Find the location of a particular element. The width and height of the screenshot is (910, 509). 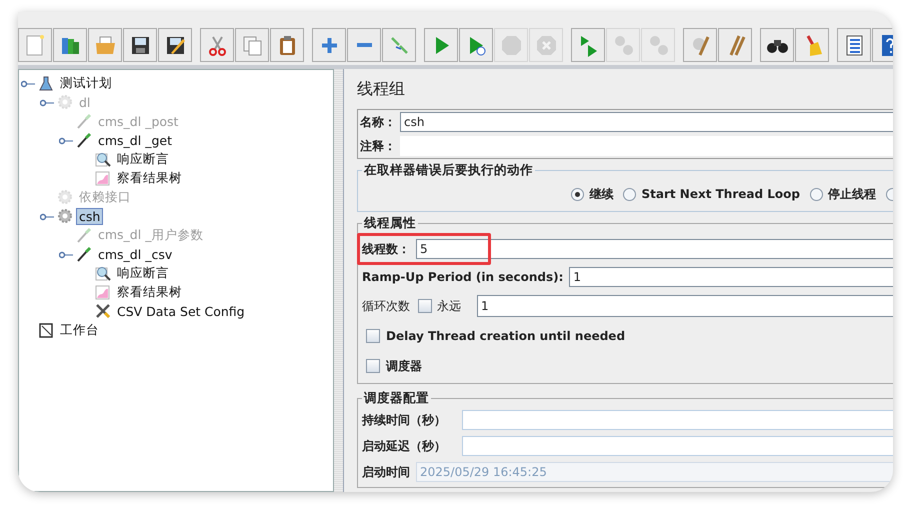

field-label: 注释： is located at coordinates (378, 146).